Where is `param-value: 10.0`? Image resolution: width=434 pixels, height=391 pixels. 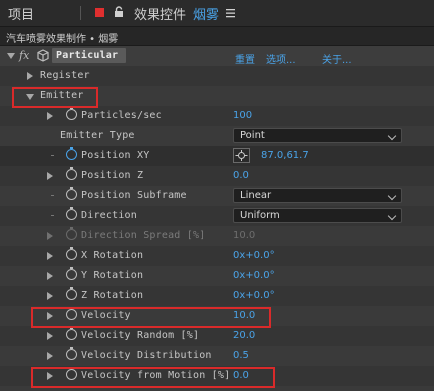
param-value: 10.0 is located at coordinates (244, 235).